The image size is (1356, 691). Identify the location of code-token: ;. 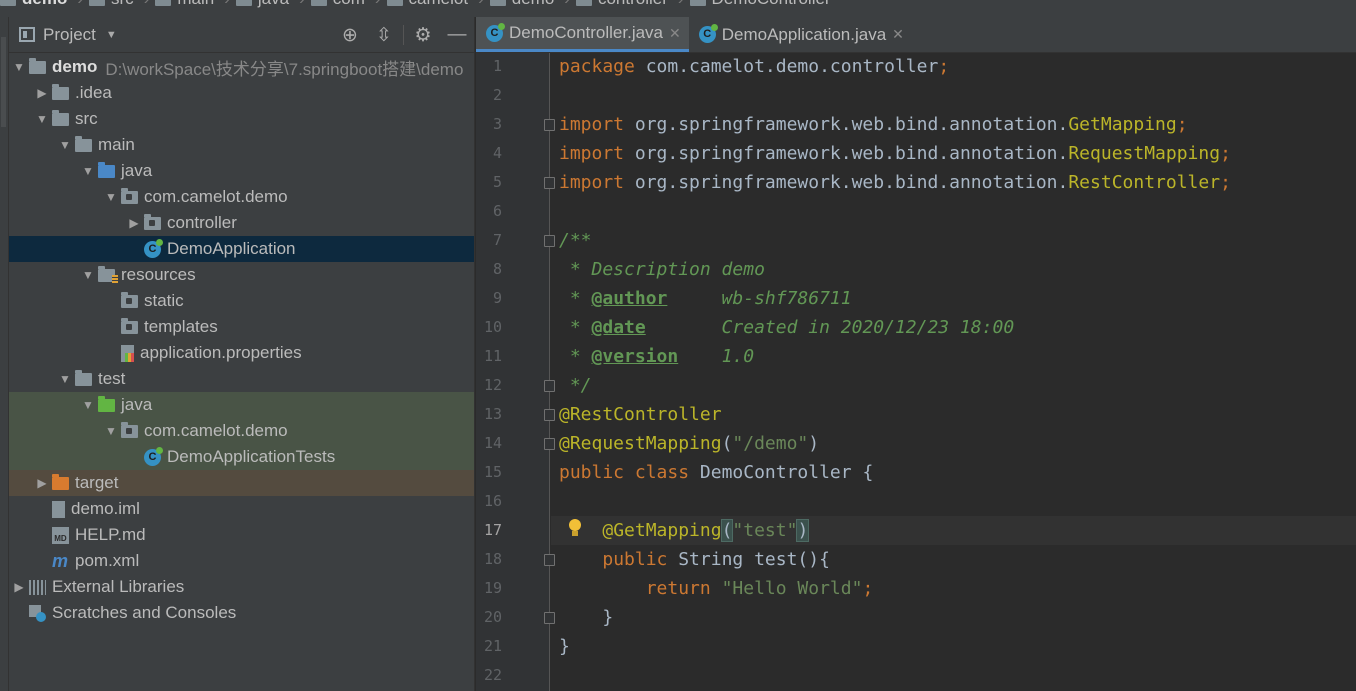
(1225, 153).